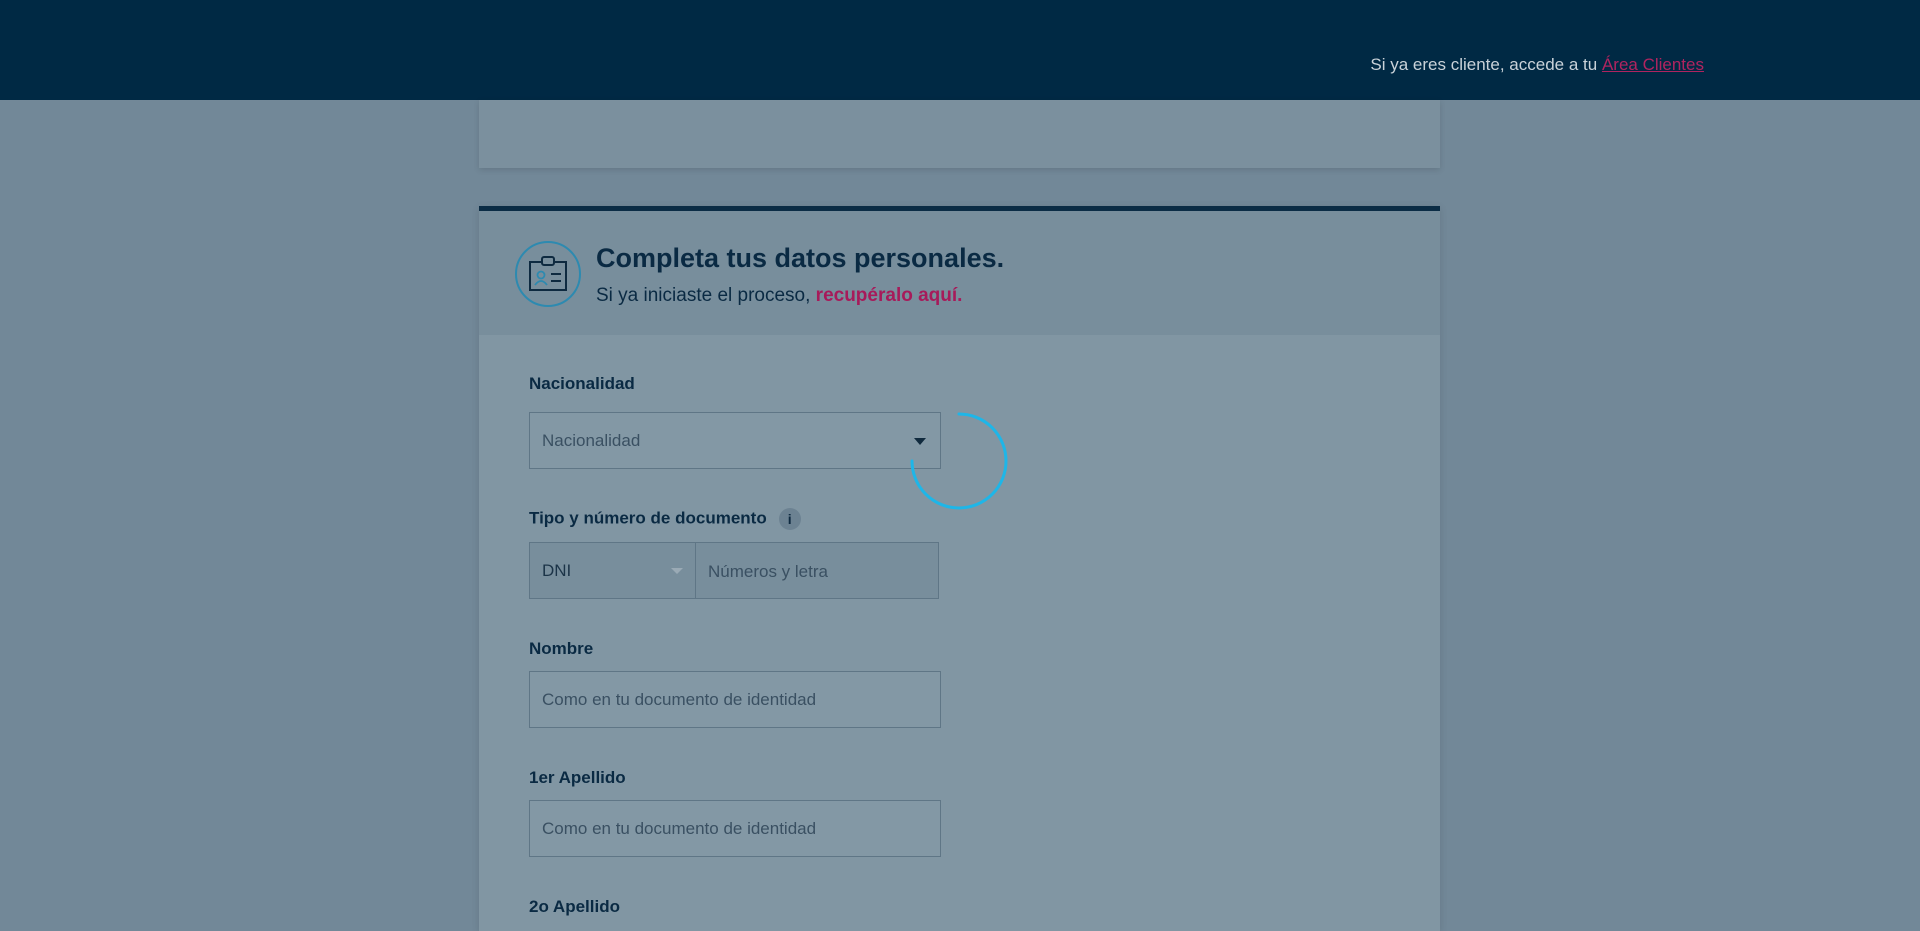 Image resolution: width=1920 pixels, height=931 pixels. What do you see at coordinates (677, 571) in the screenshot?
I see `chevron-down-icon` at bounding box center [677, 571].